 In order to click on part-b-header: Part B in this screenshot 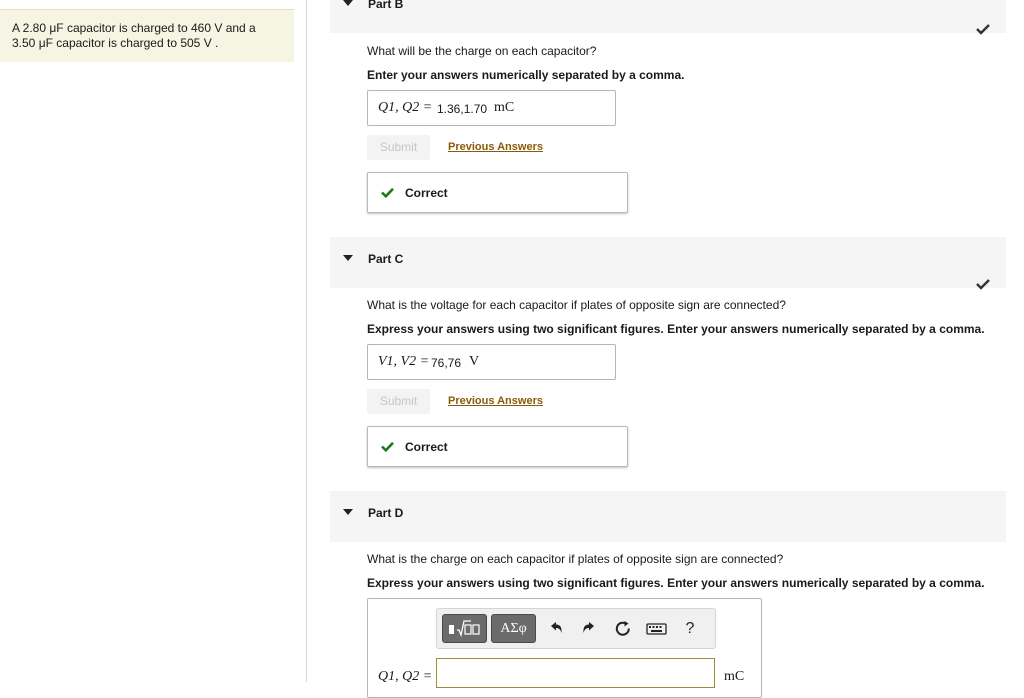, I will do `click(668, 17)`.